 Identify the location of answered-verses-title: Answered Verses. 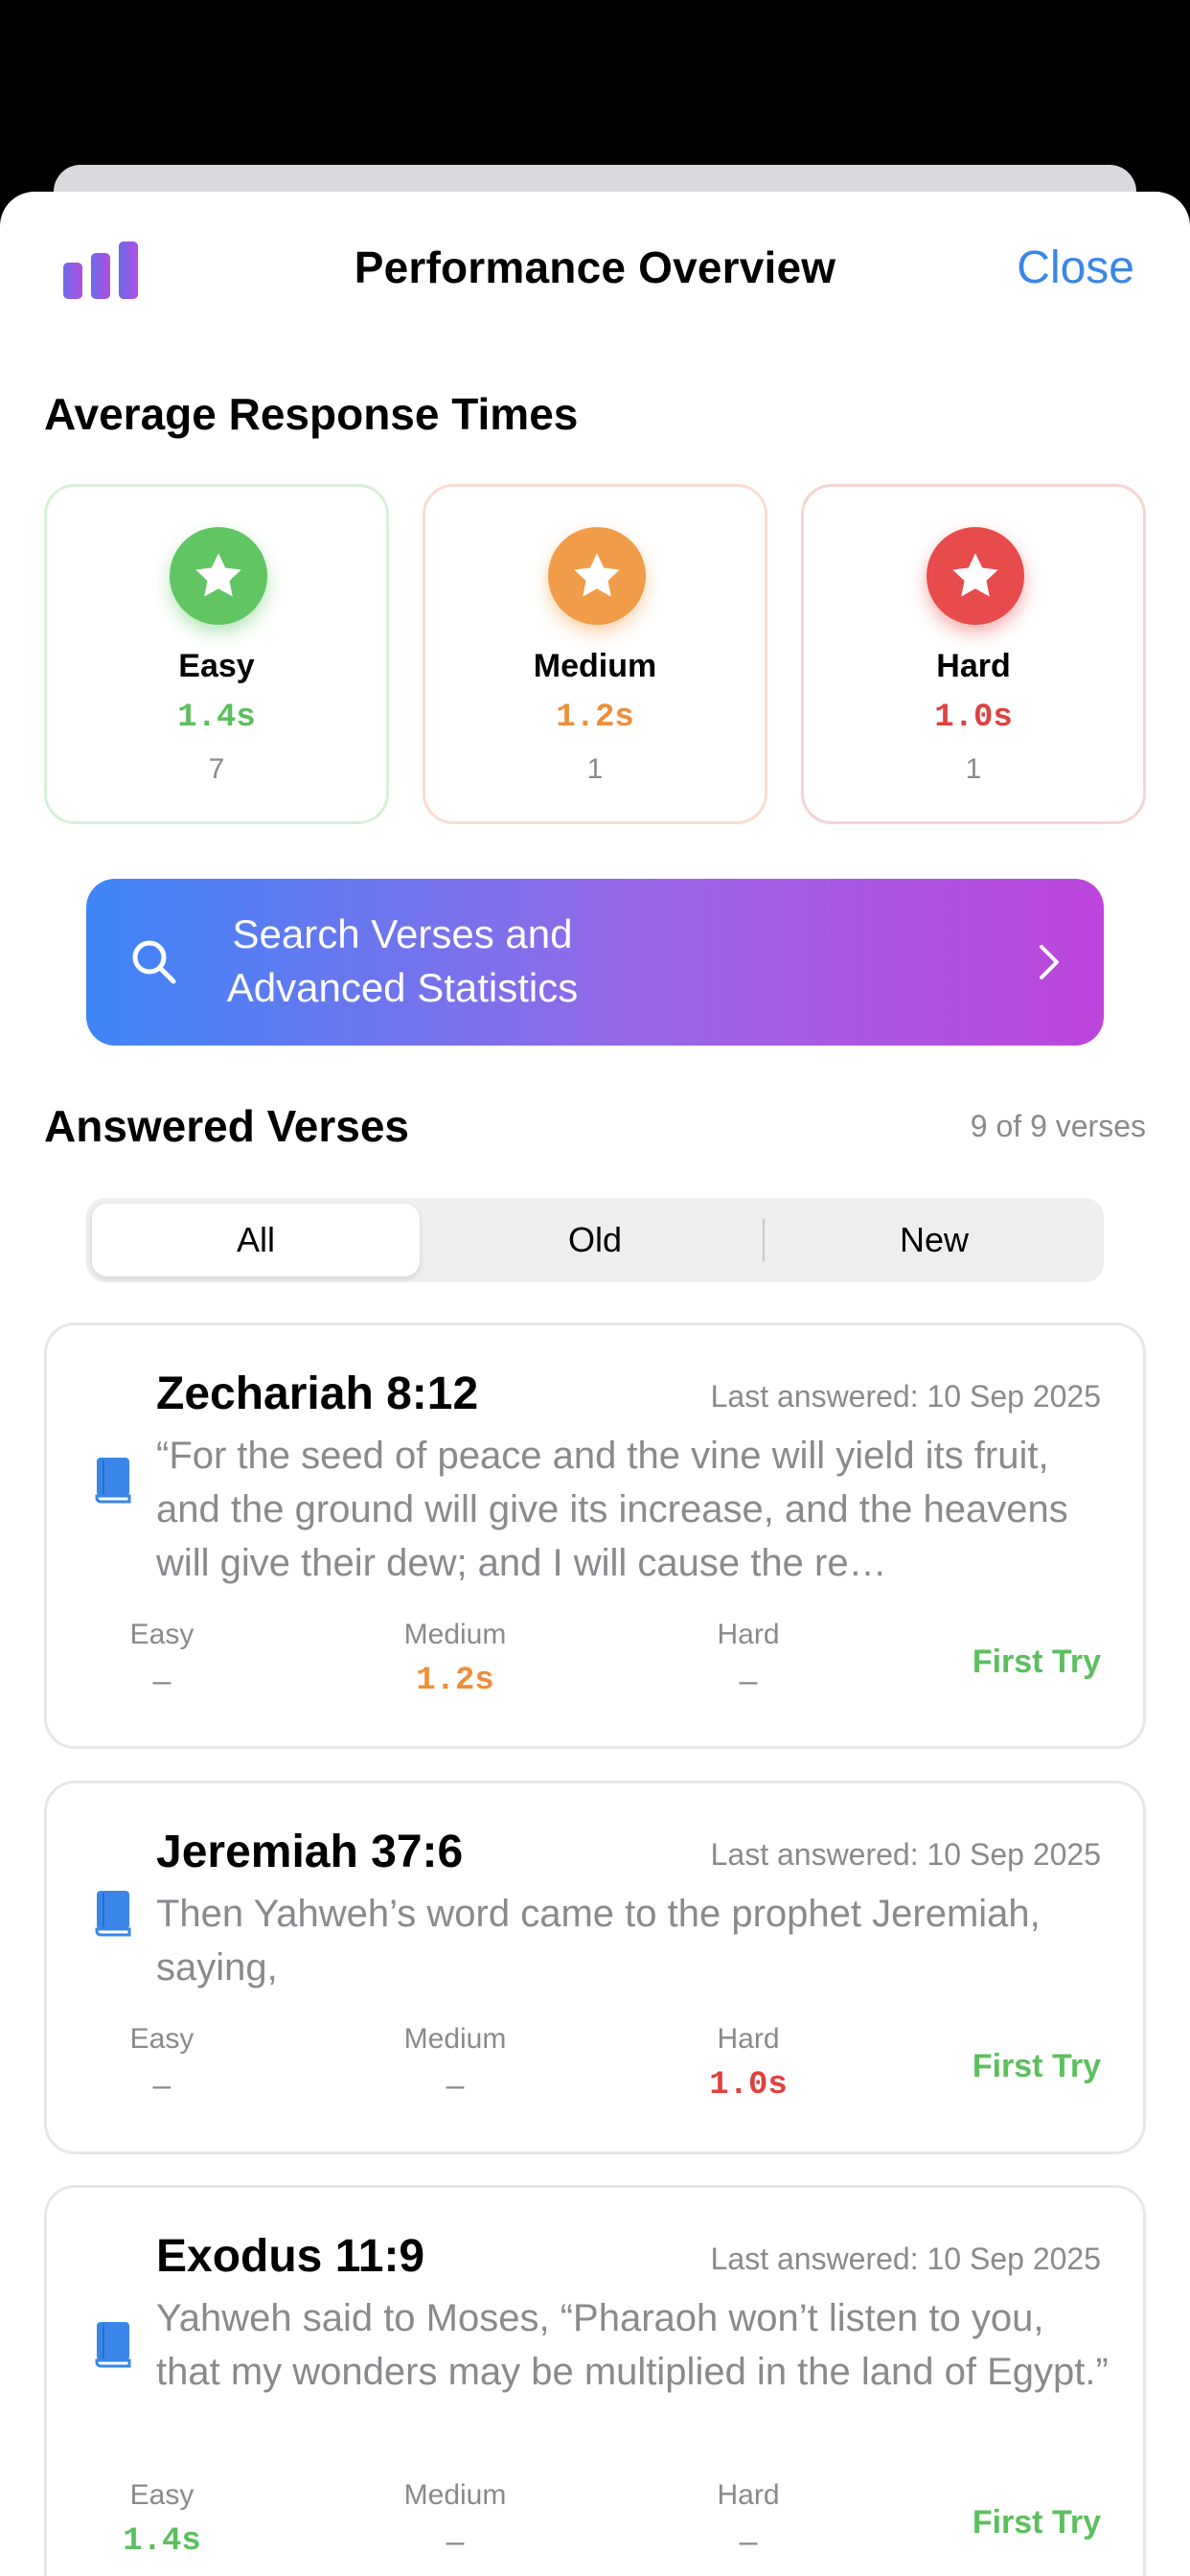
(227, 1126).